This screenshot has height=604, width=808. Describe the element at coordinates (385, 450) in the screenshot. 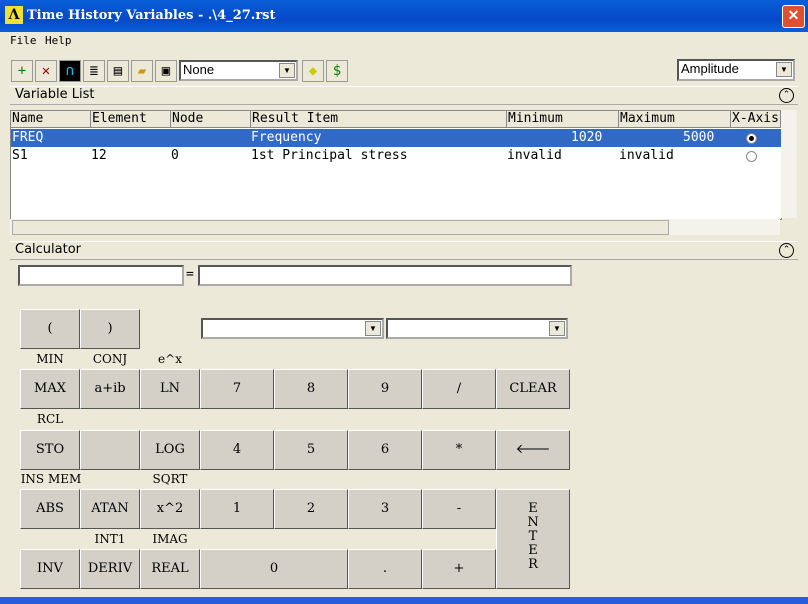

I see `n6-button: 6` at that location.